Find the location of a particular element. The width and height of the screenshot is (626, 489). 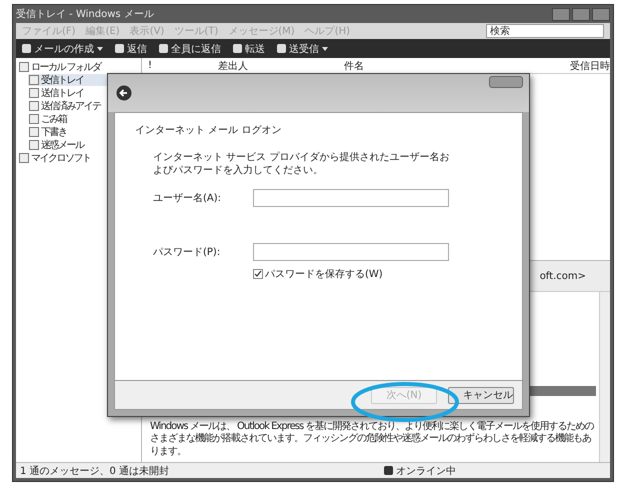

toolbar-button: 返信 is located at coordinates (131, 49).